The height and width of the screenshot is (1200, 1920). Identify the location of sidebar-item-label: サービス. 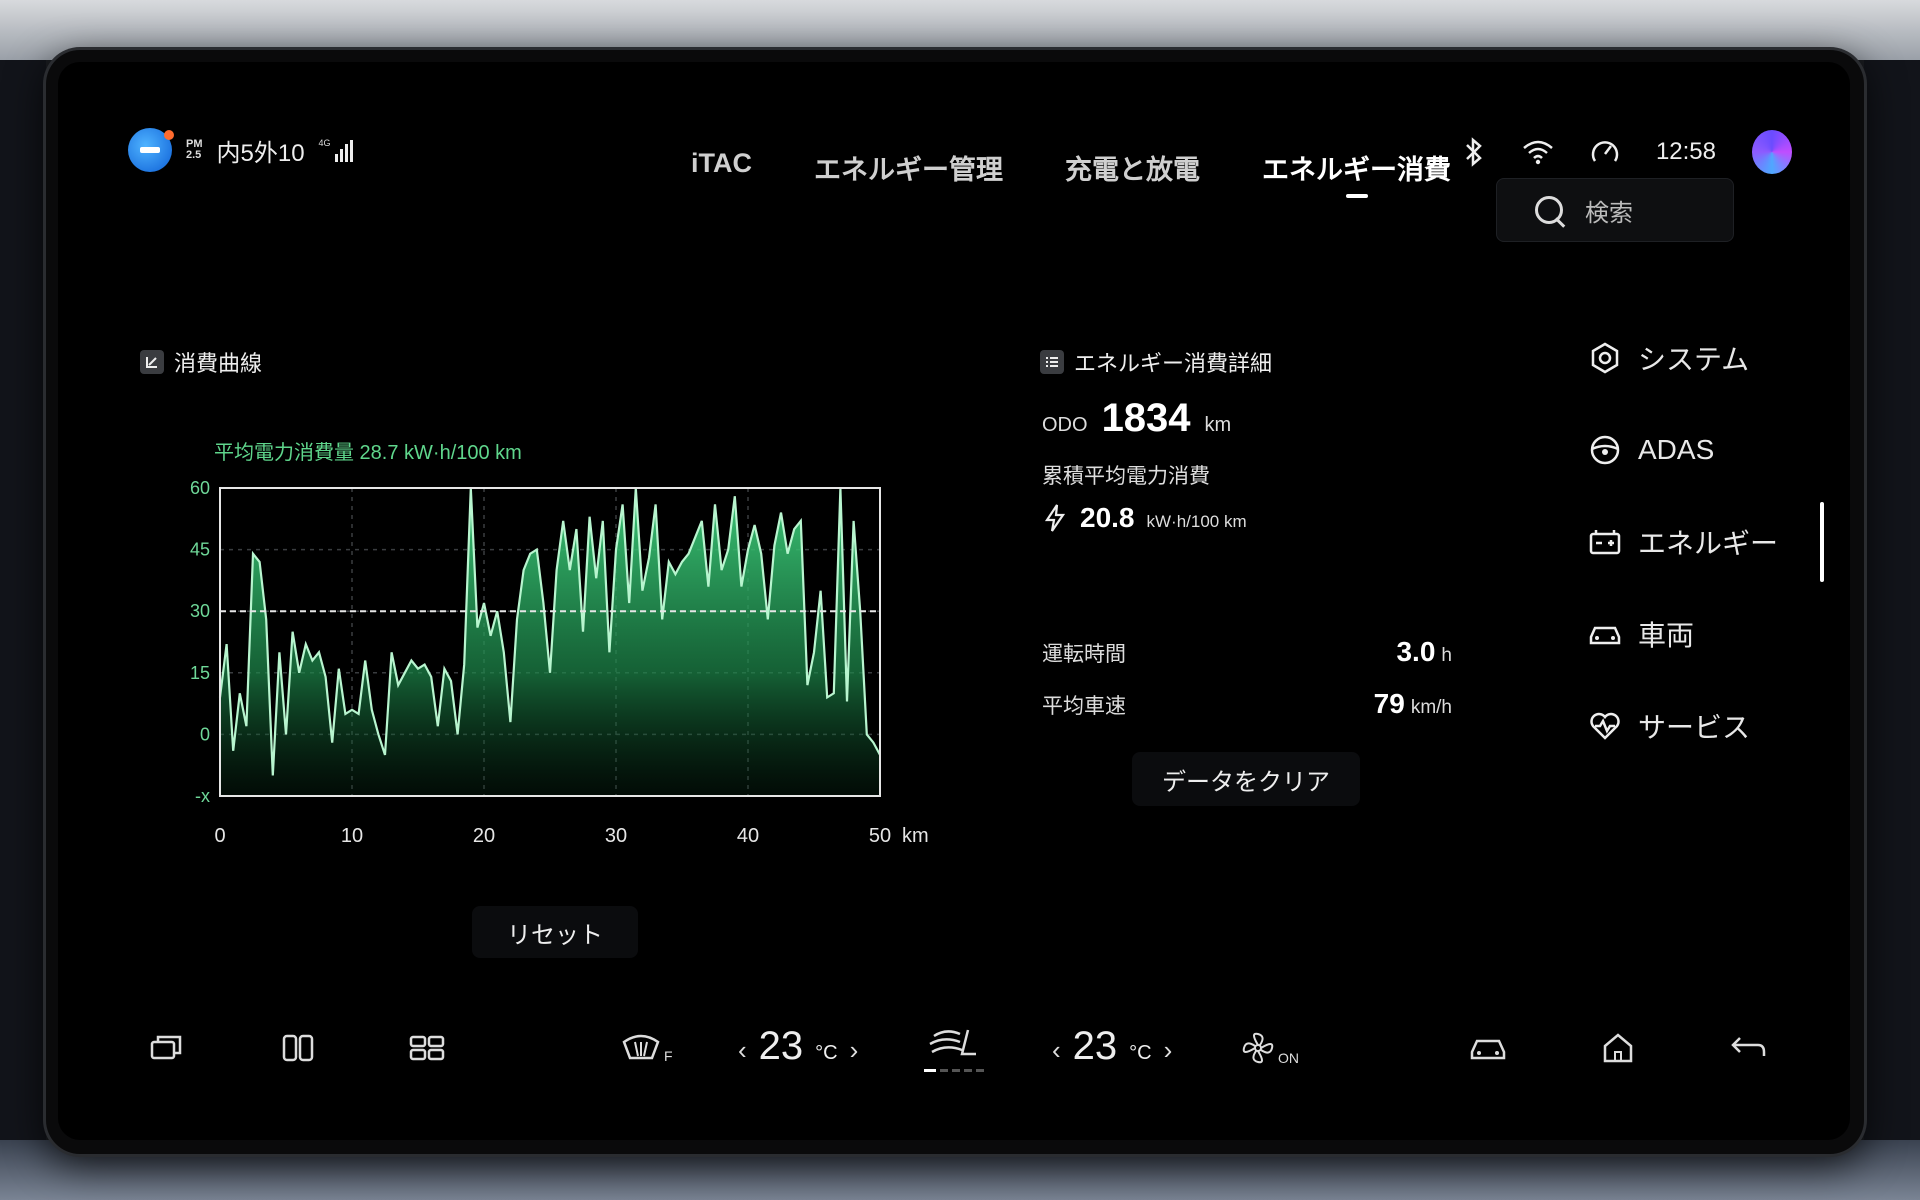
(1694, 727).